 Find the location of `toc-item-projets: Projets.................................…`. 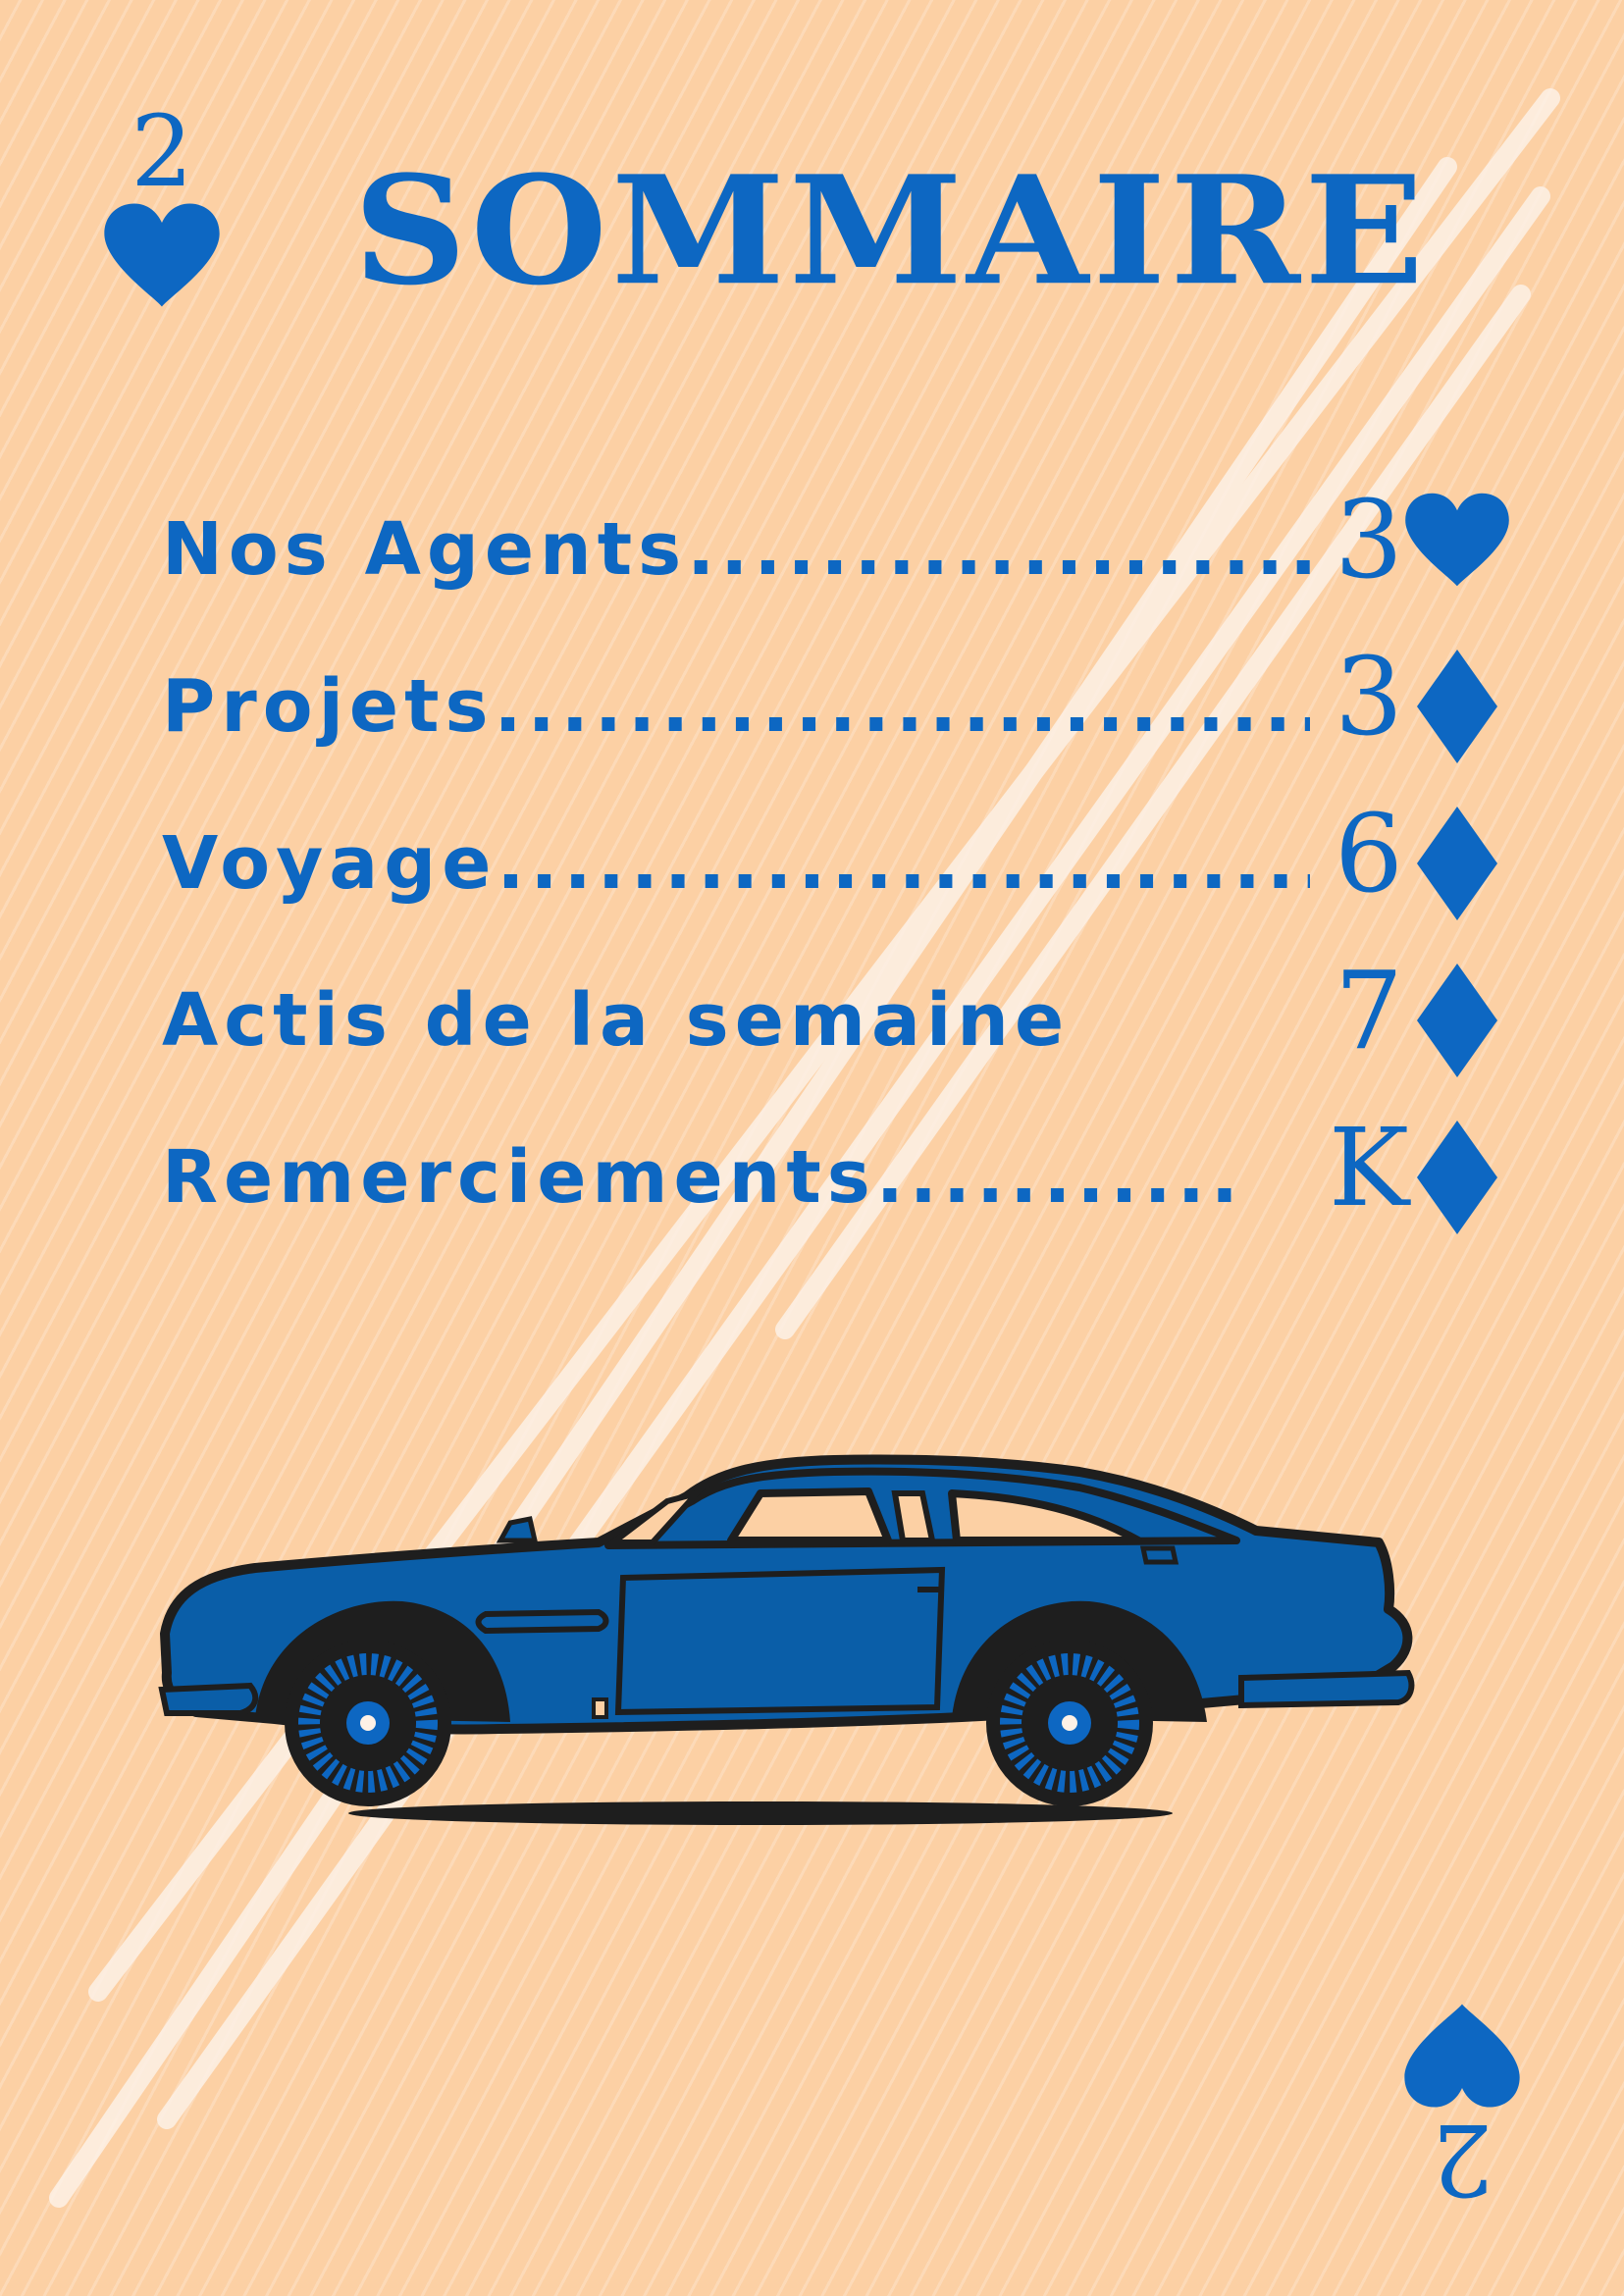

toc-item-projets: Projets.................................… is located at coordinates (839, 716).